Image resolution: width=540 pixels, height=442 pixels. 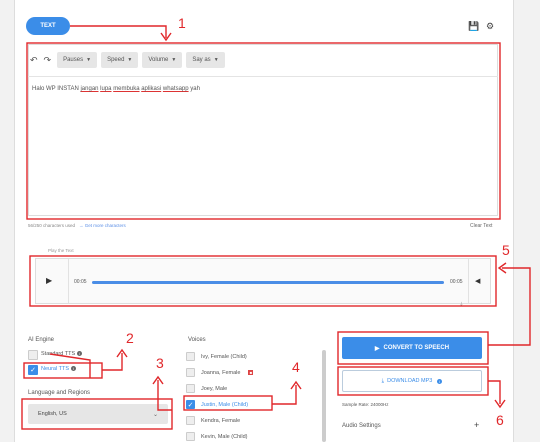 I want to click on annotation-box-download, so click(x=413, y=381).